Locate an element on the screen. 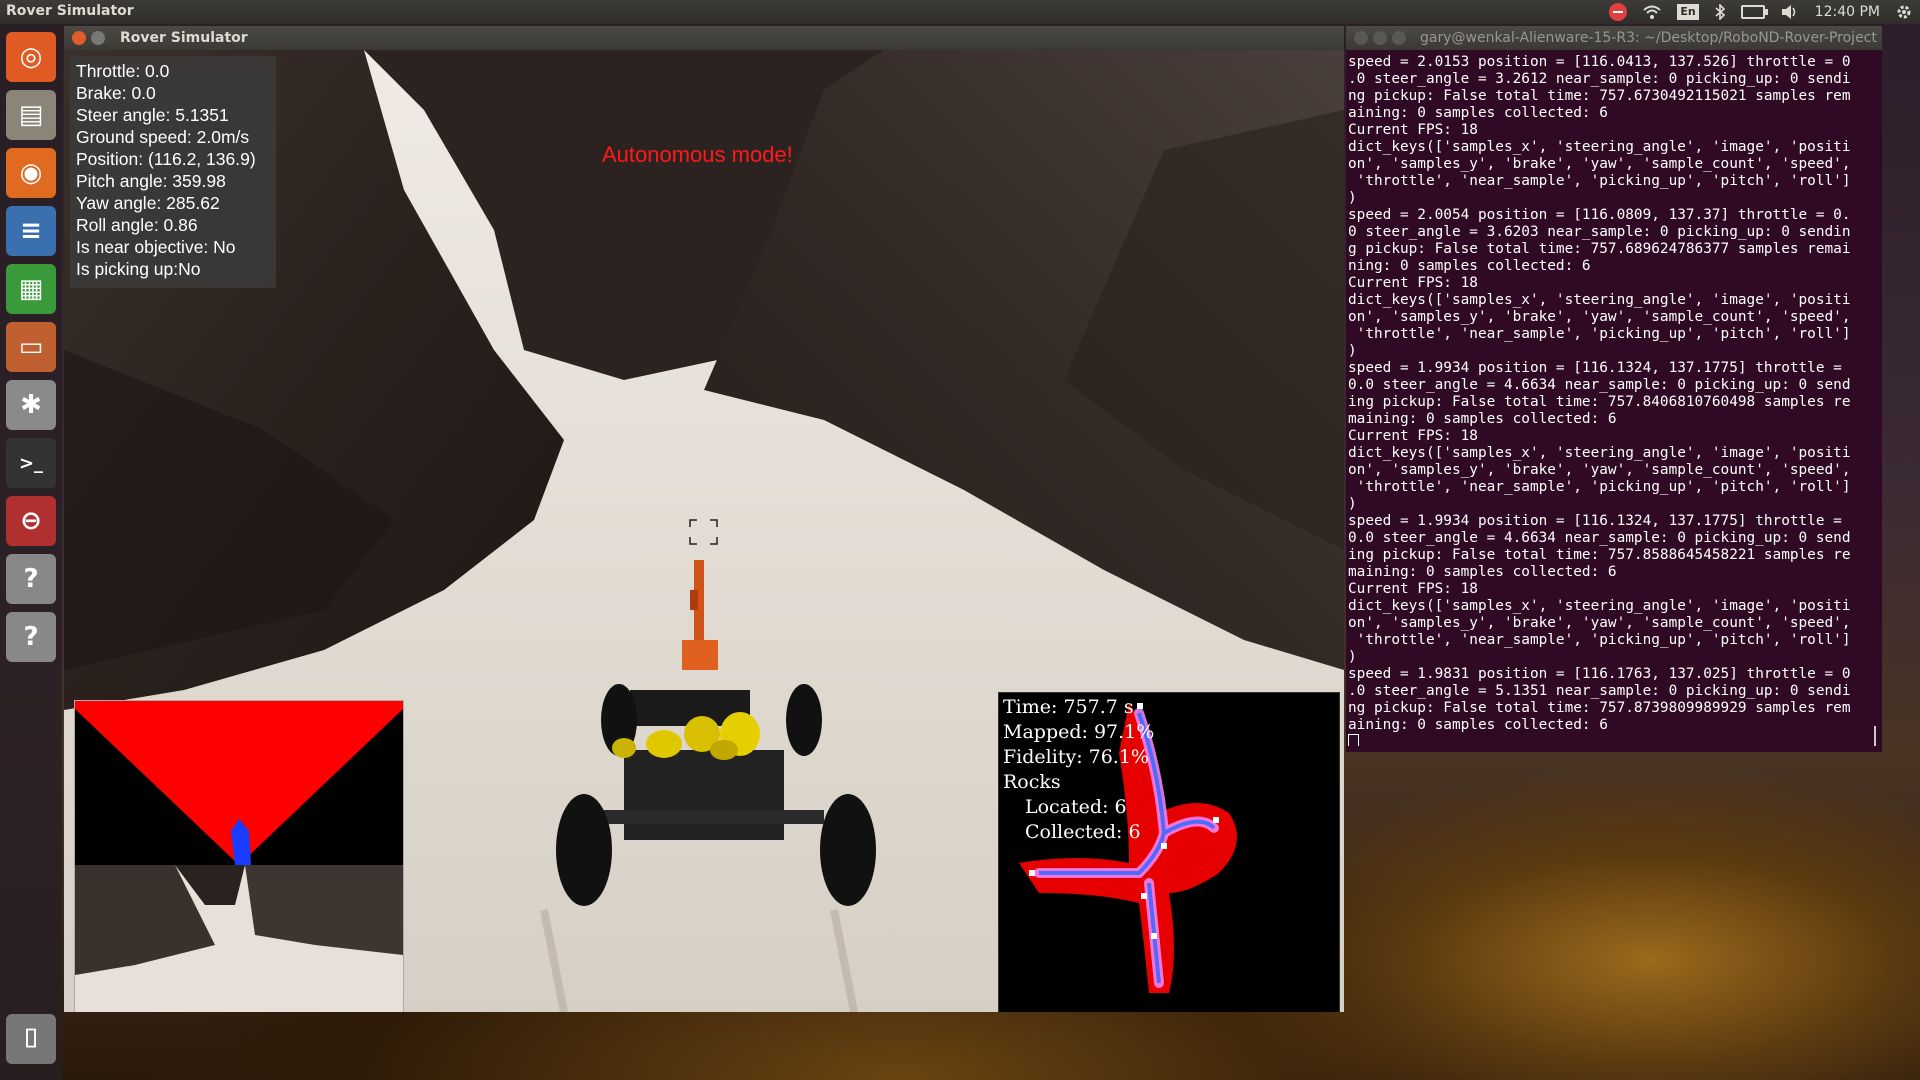 The image size is (1920, 1080). settings-wrench-icon: ✱ is located at coordinates (31, 405).